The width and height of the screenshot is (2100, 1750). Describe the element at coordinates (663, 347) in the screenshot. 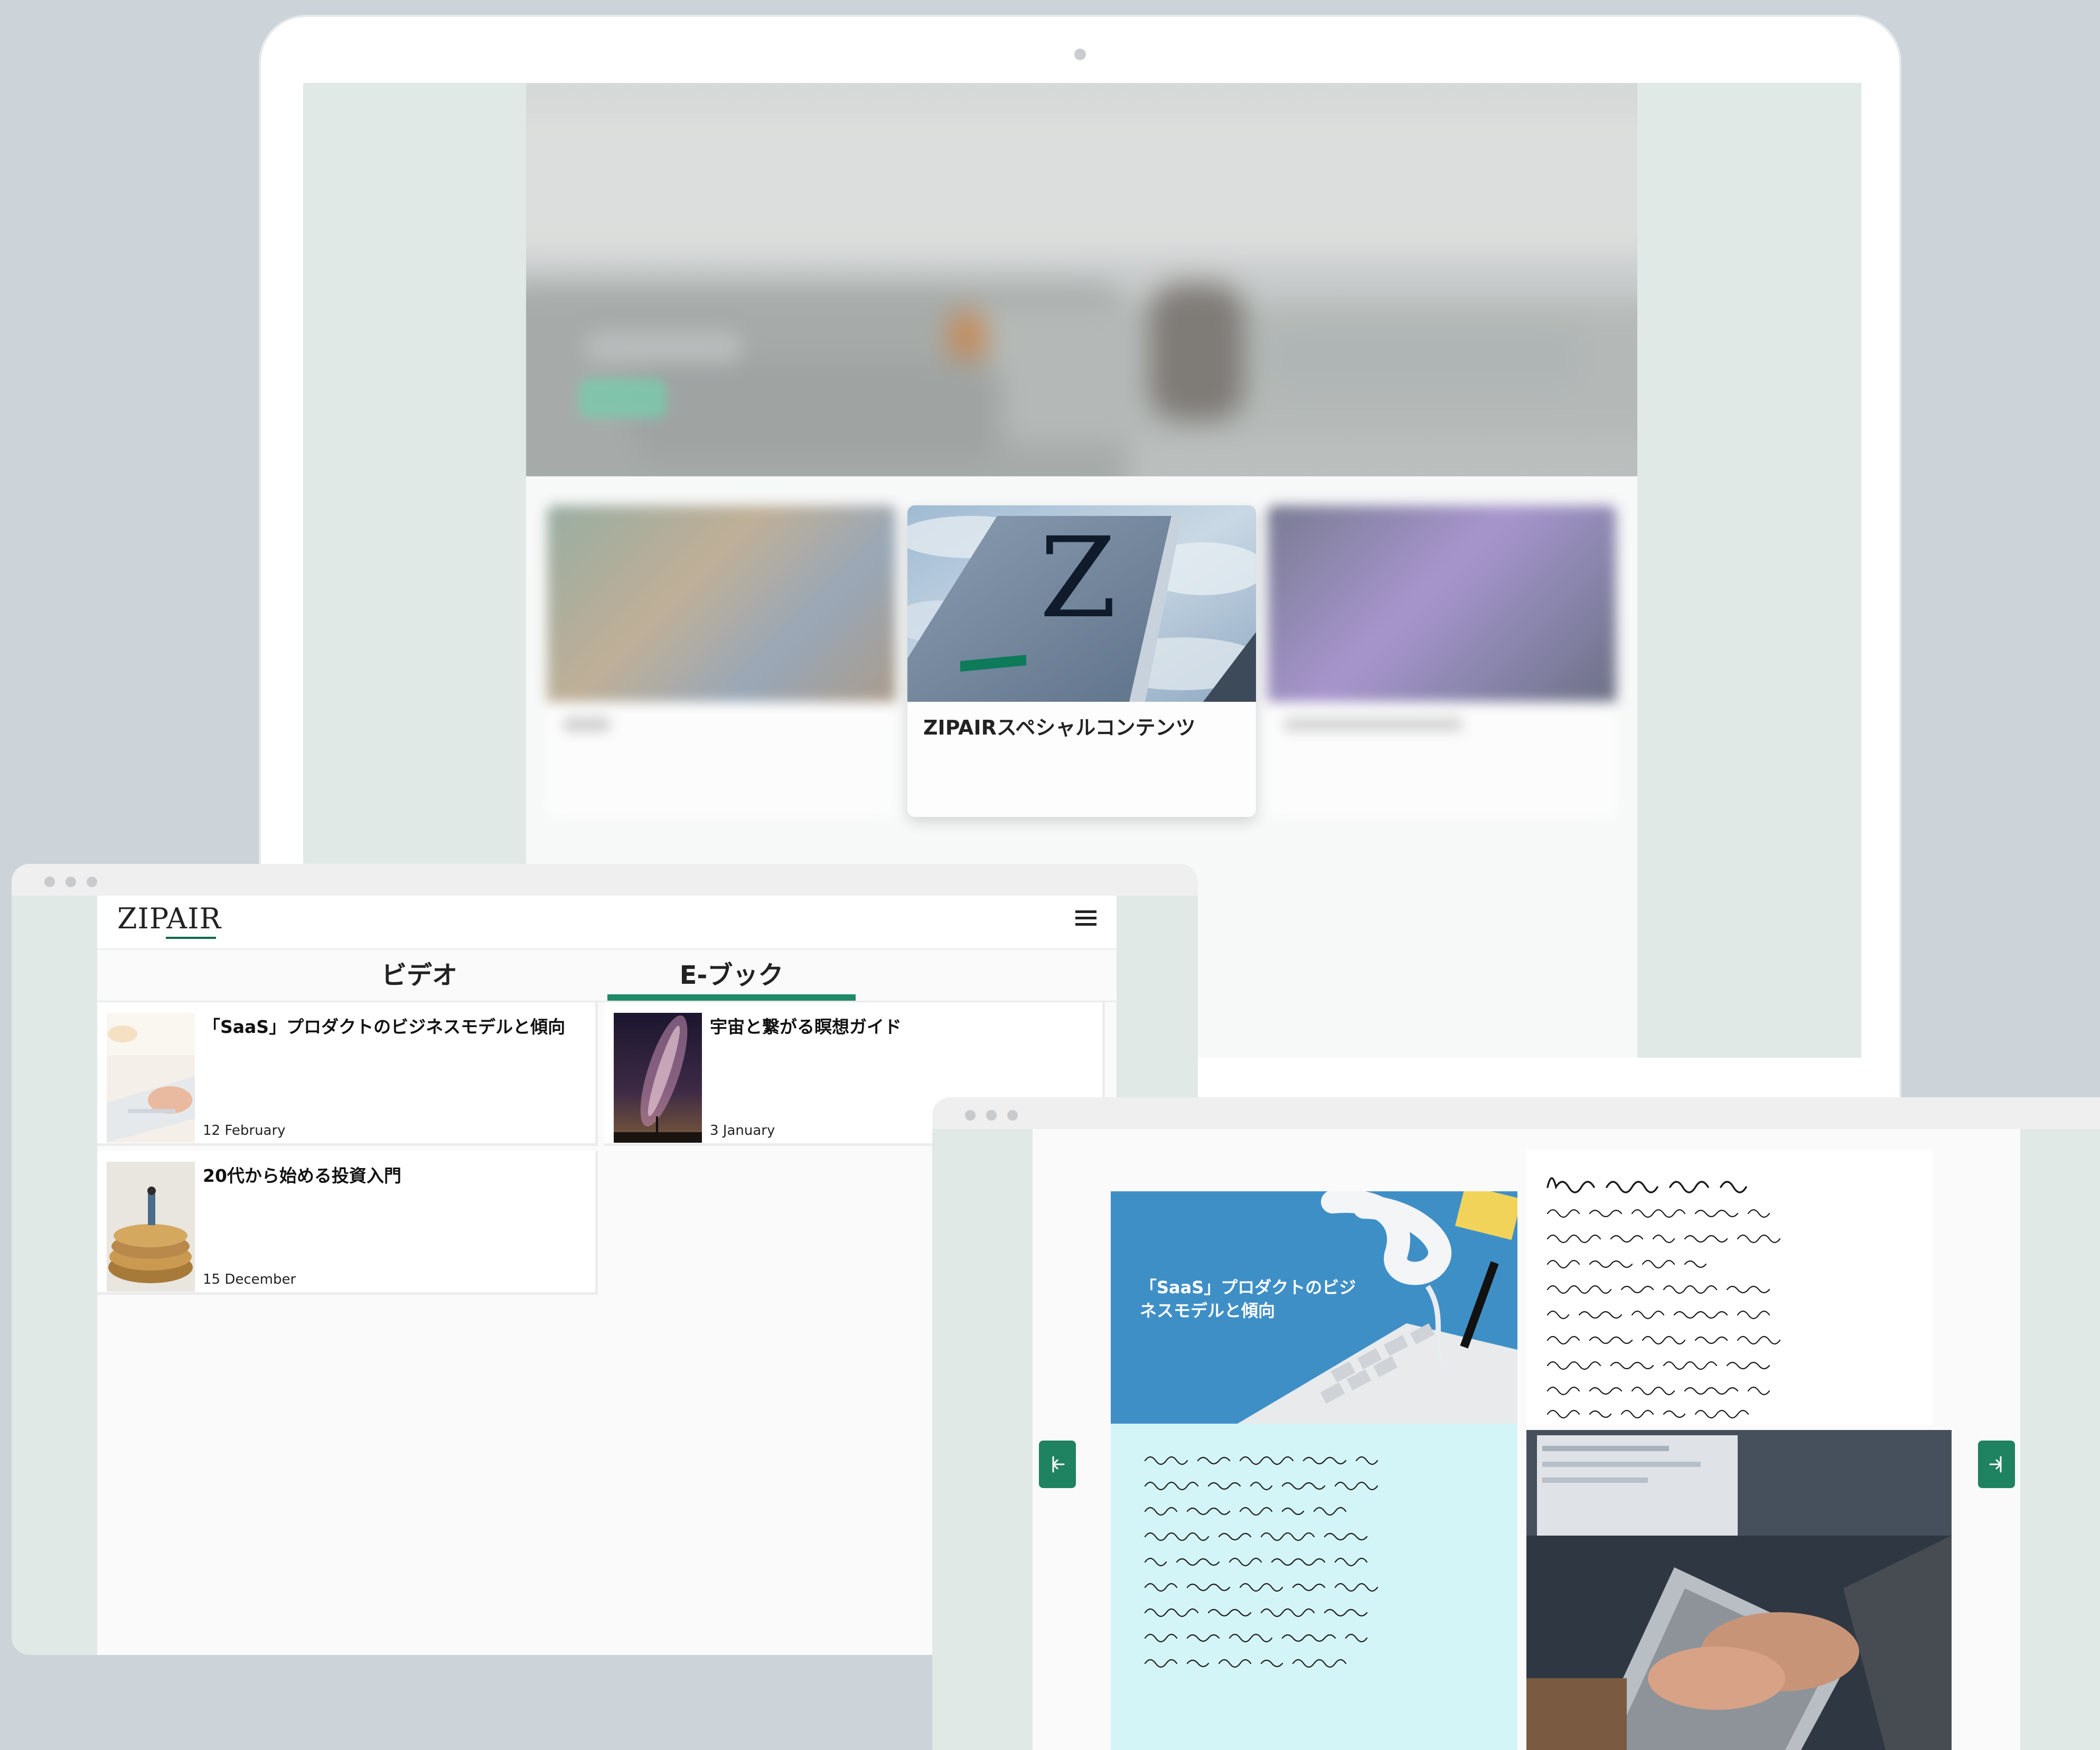

I see `hero-title` at that location.